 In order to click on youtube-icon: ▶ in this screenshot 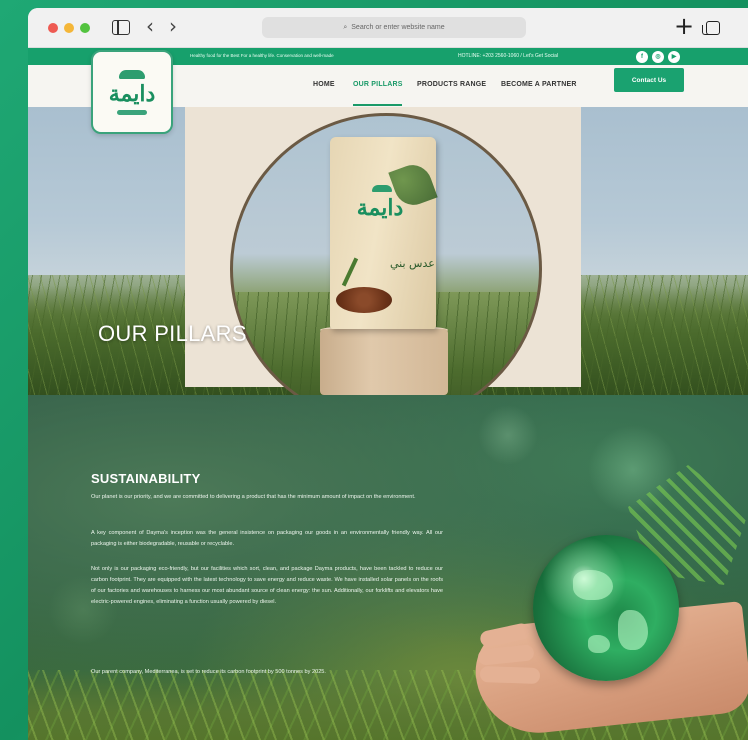, I will do `click(674, 57)`.